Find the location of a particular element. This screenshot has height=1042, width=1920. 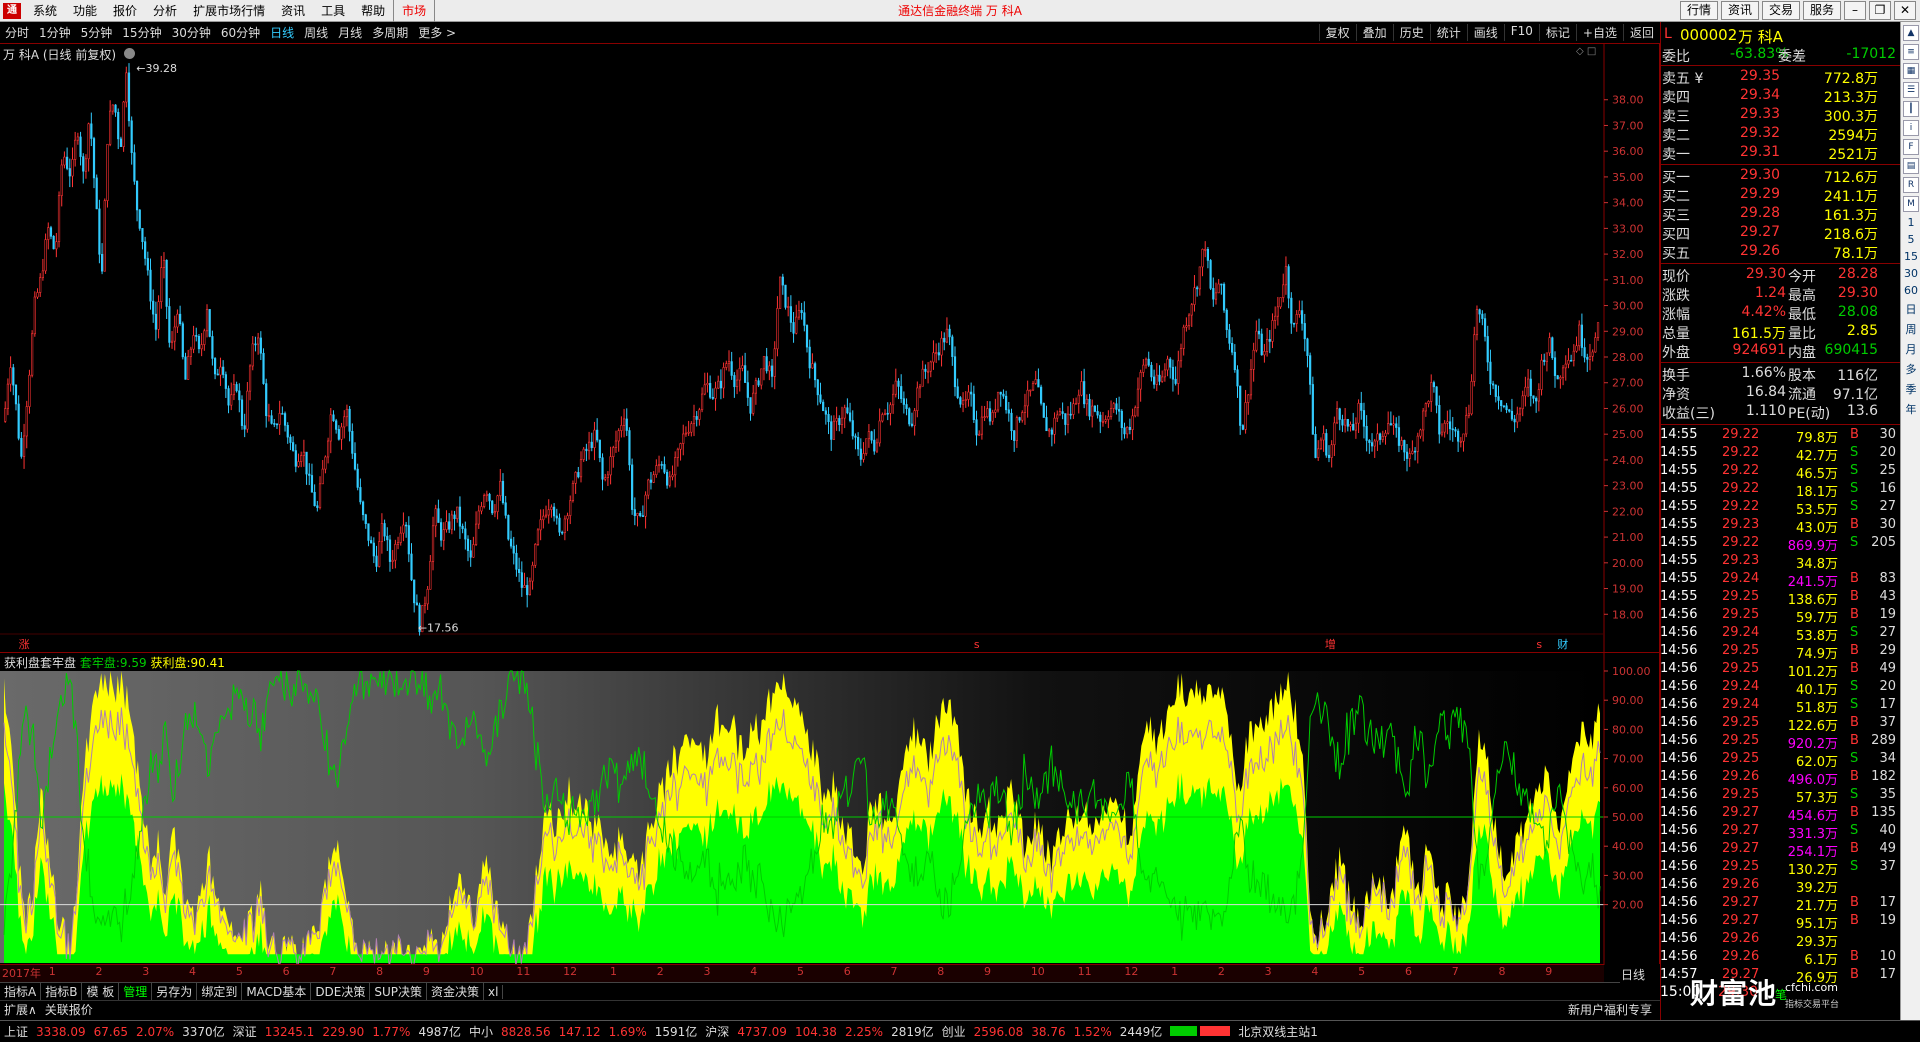

period-tab: 30分钟 is located at coordinates (191, 32).